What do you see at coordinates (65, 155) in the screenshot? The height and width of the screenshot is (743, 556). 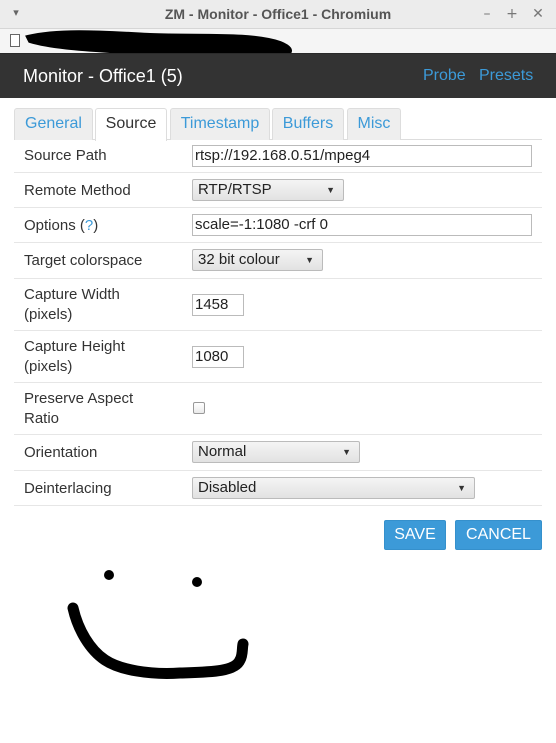 I see `source-path-label: Source Path` at bounding box center [65, 155].